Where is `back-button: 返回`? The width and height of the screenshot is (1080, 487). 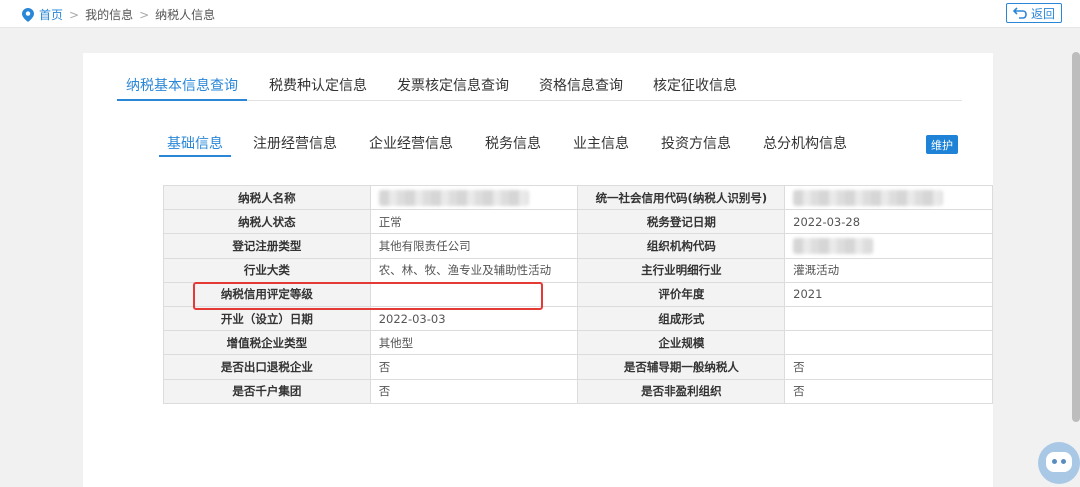 back-button: 返回 is located at coordinates (1034, 13).